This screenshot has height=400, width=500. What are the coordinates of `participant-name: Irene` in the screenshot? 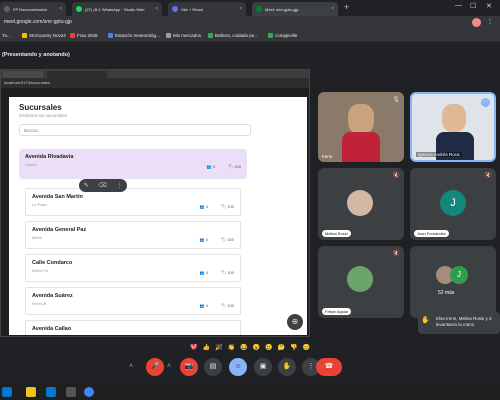 It's located at (327, 156).